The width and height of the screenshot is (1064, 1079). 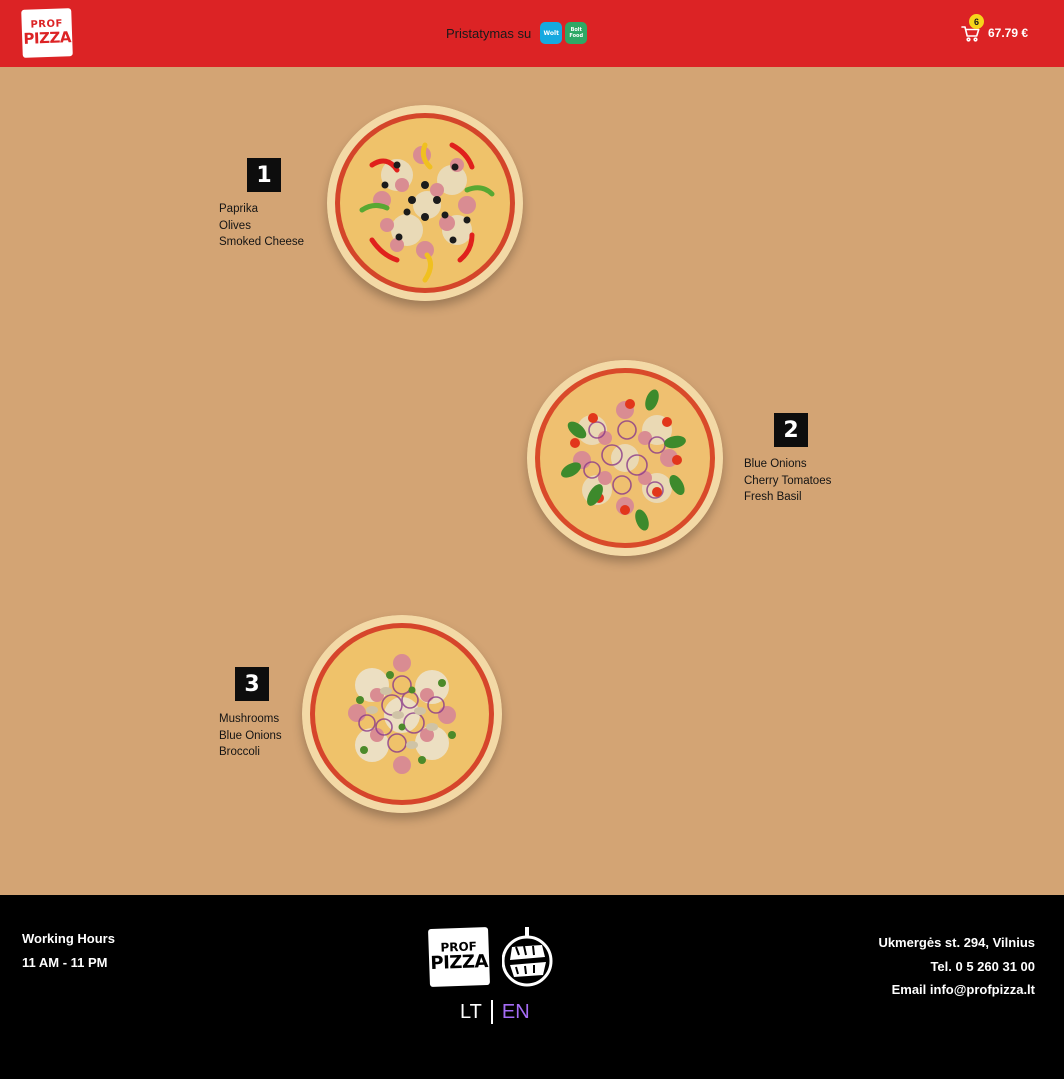 What do you see at coordinates (261, 226) in the screenshot?
I see `pizza-ingredients: Paprika Olives Smoked Cheese` at bounding box center [261, 226].